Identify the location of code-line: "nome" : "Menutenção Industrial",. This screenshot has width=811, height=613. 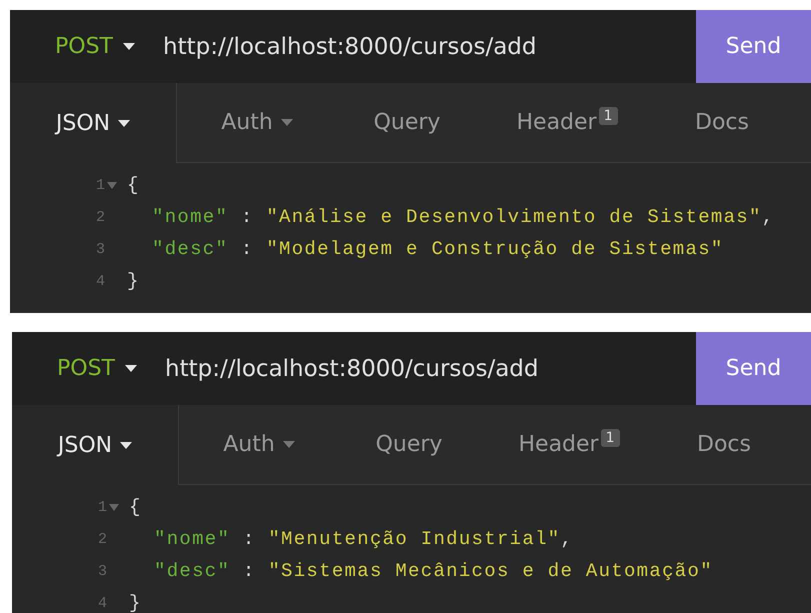
(363, 539).